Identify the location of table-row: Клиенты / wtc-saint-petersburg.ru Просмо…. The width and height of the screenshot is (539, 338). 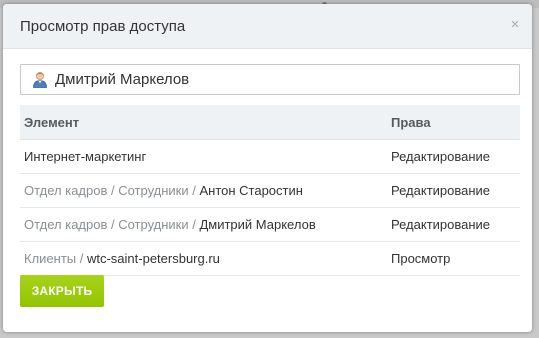
(270, 259).